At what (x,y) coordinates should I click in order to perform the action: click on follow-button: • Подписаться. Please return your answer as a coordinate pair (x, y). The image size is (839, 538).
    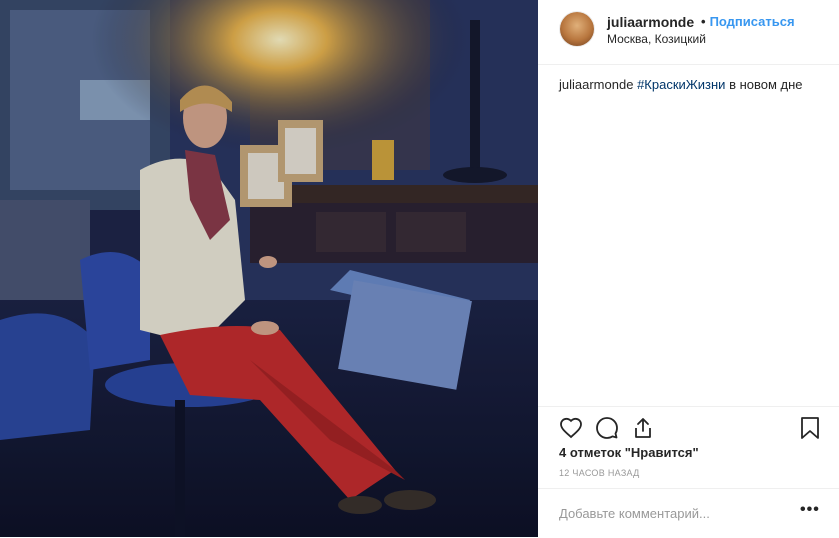
    Looking at the image, I should click on (748, 21).